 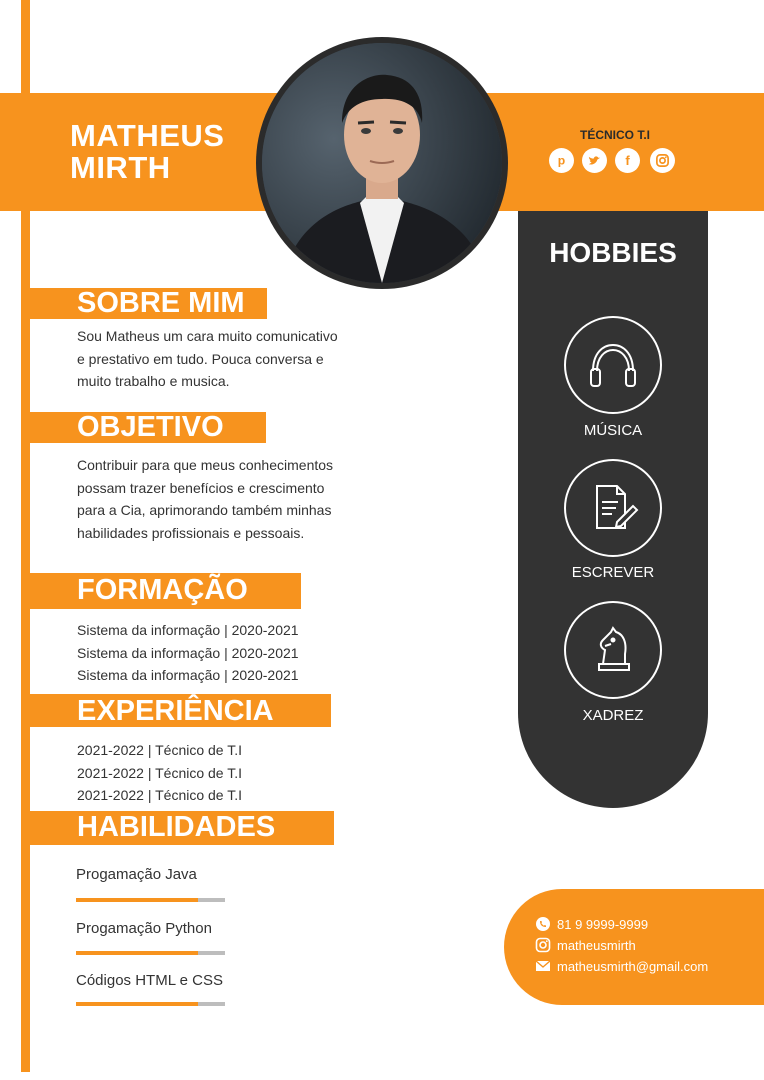 I want to click on name-first: MATHEUS, so click(x=147, y=135).